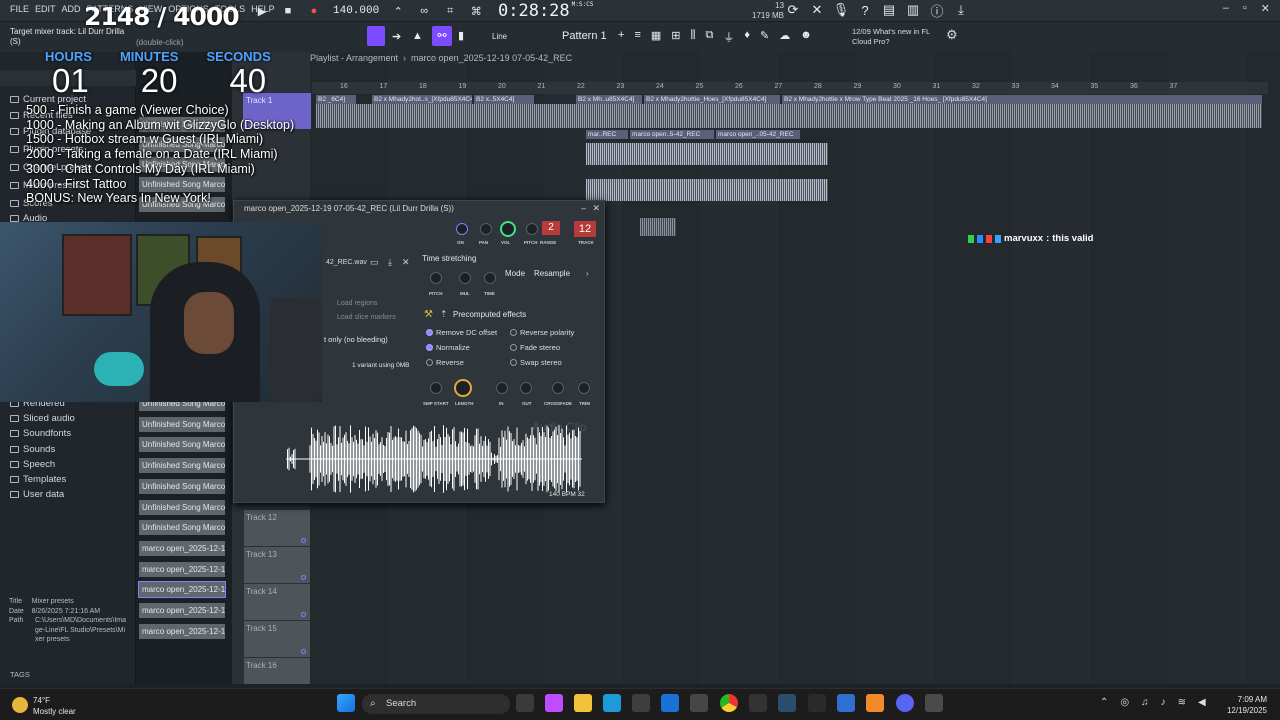 This screenshot has width=1280, height=720. I want to click on obs-icon, so click(934, 703).